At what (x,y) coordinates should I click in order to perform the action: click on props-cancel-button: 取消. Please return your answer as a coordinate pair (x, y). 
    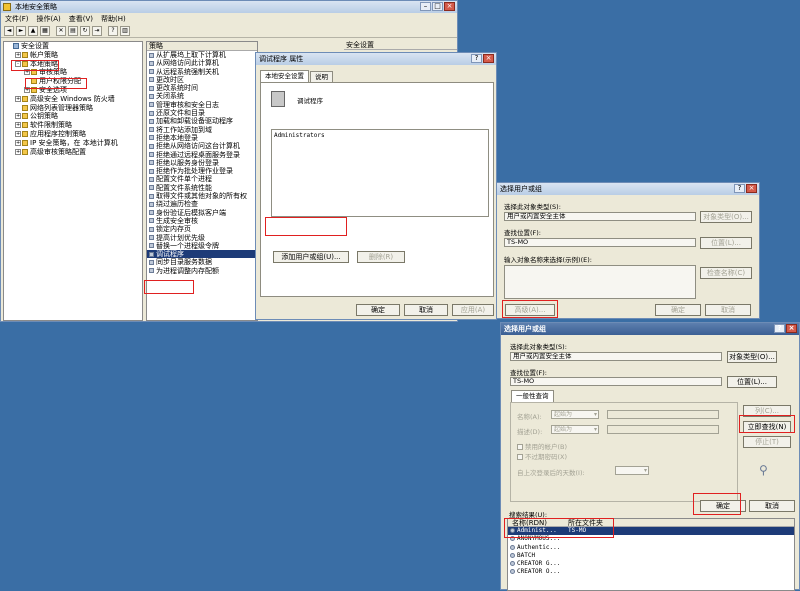
    Looking at the image, I should click on (426, 310).